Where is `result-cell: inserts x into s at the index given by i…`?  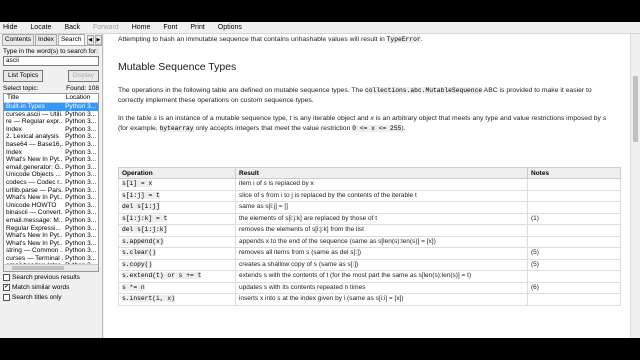
result-cell: inserts x into s at the index given by i… is located at coordinates (381, 299).